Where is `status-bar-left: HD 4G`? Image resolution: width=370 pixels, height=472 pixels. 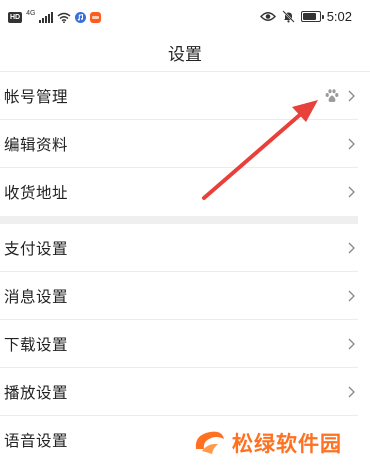 status-bar-left: HD 4G is located at coordinates (55, 17).